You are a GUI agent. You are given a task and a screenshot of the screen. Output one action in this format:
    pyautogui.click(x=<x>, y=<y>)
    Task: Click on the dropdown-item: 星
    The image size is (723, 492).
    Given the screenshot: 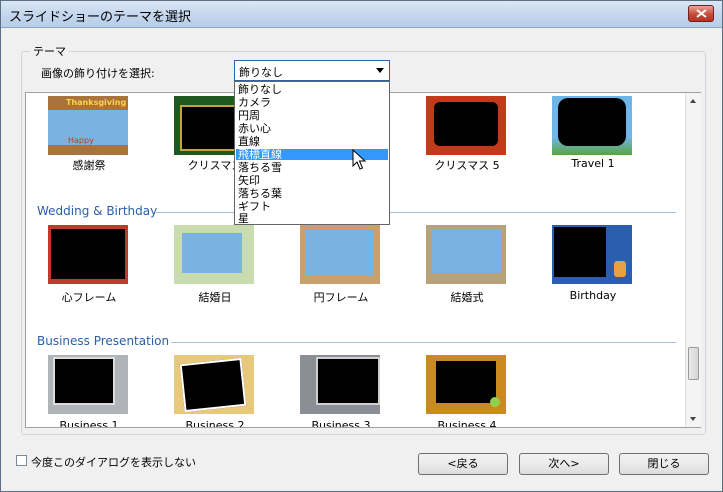 What is the action you would take?
    pyautogui.click(x=312, y=218)
    